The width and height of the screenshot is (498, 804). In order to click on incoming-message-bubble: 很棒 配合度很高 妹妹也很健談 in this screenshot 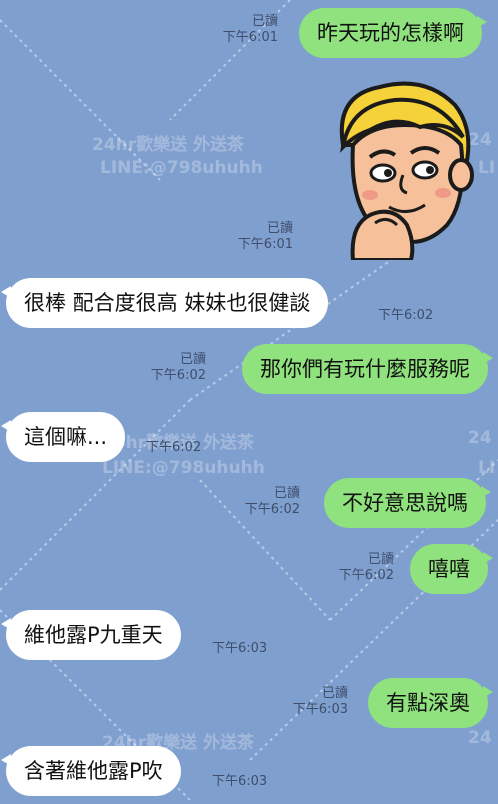, I will do `click(164, 303)`.